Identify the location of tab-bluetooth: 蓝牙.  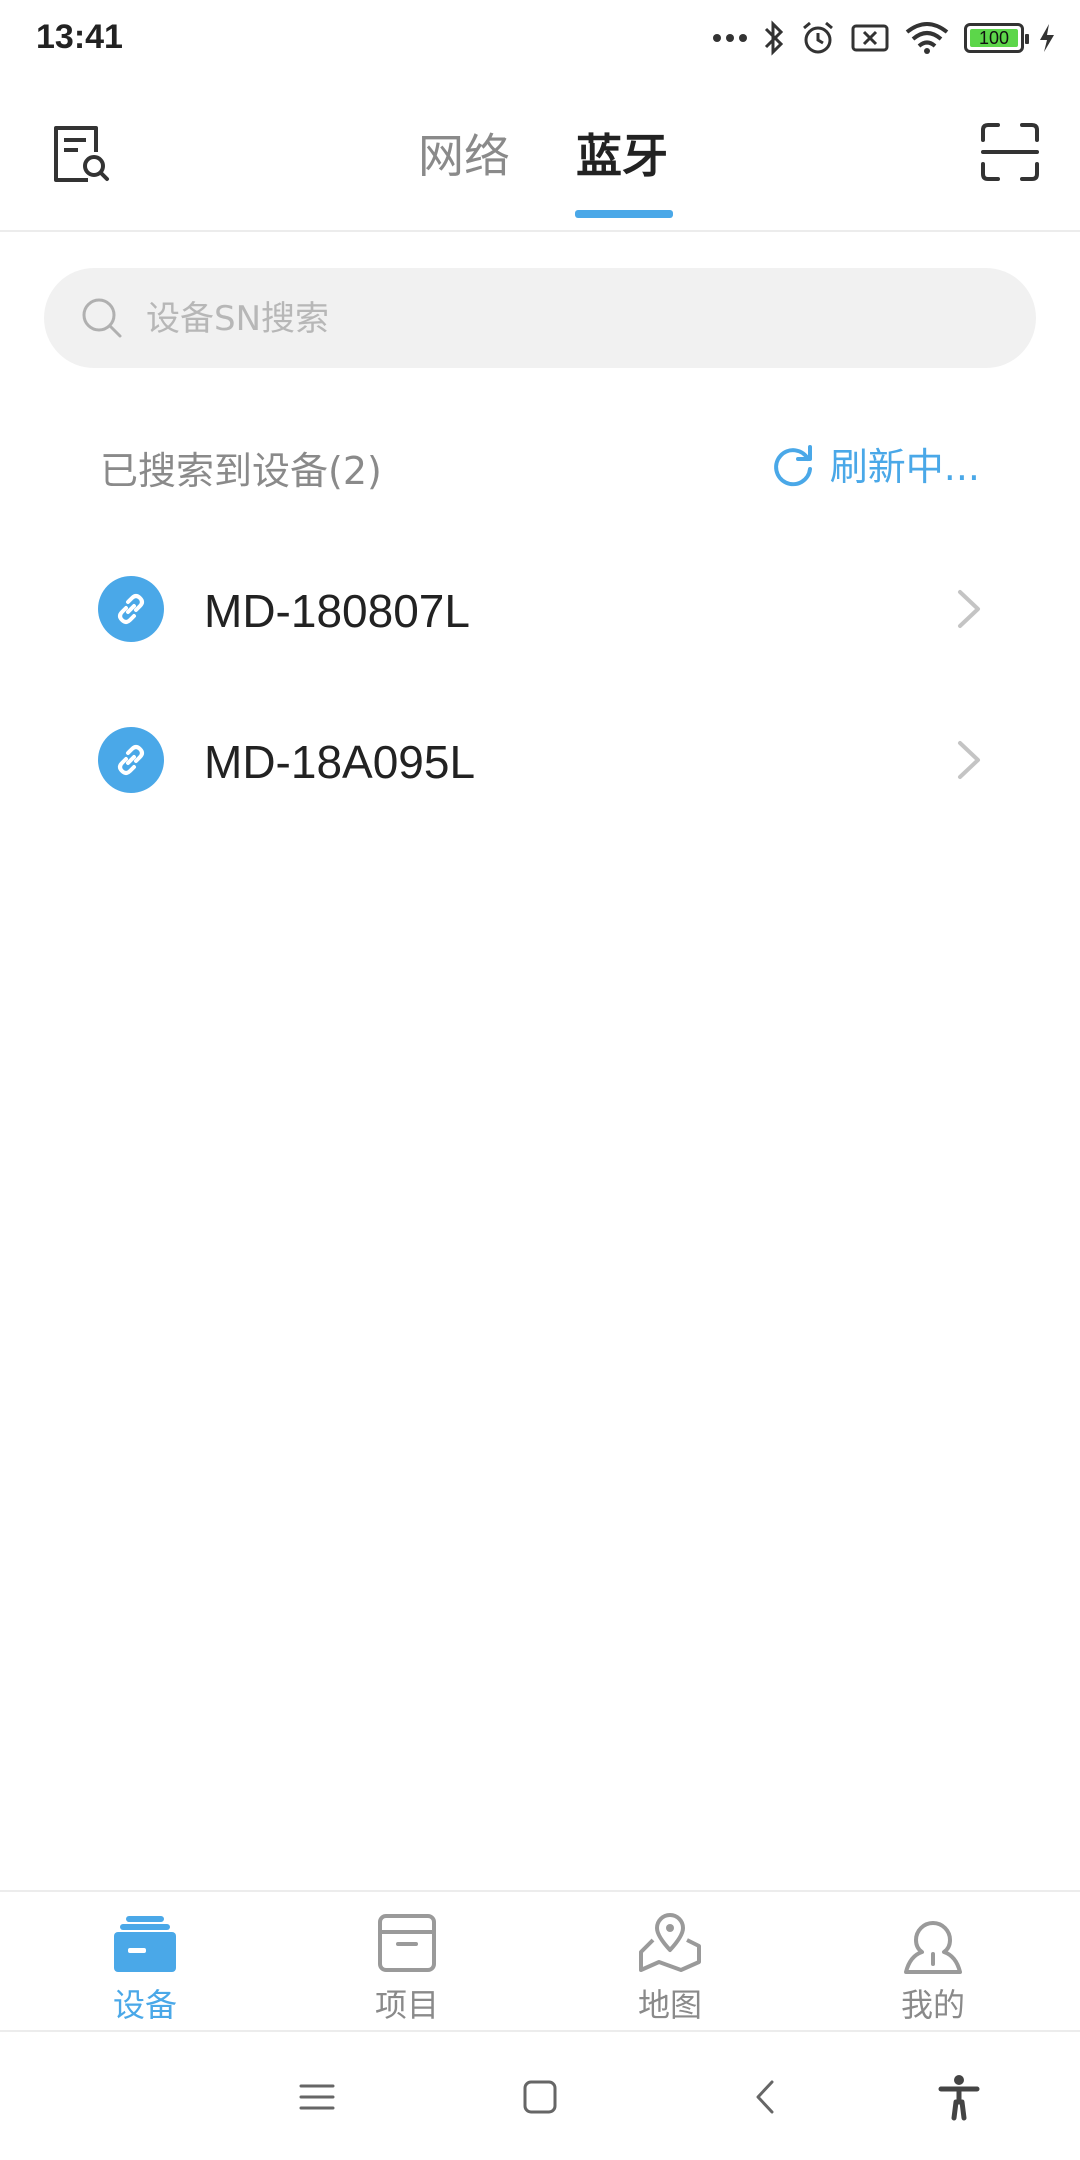
(622, 153).